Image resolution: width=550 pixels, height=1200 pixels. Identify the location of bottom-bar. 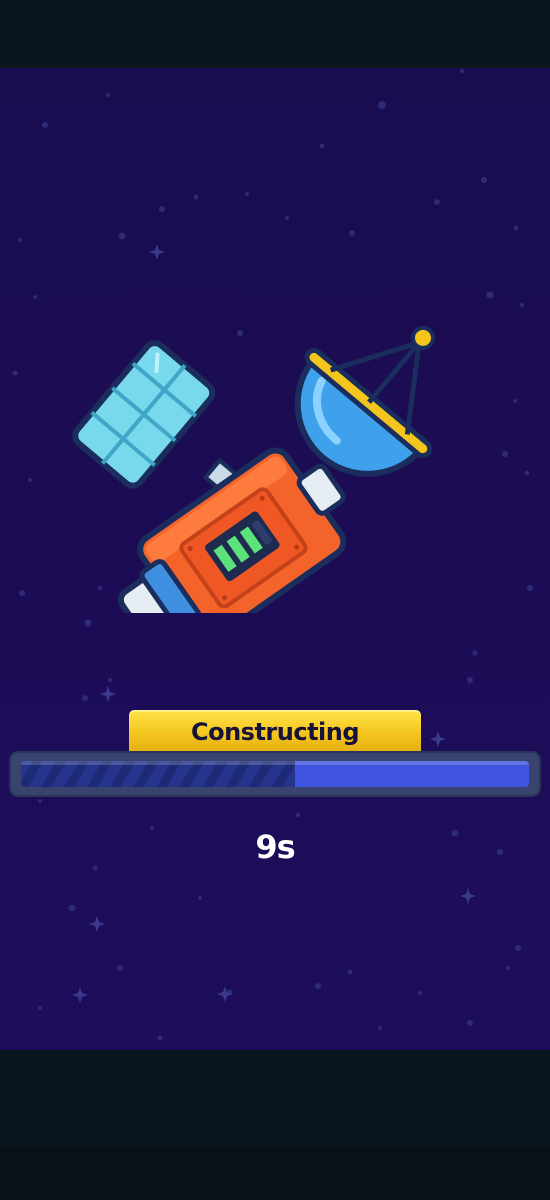
(275, 1098).